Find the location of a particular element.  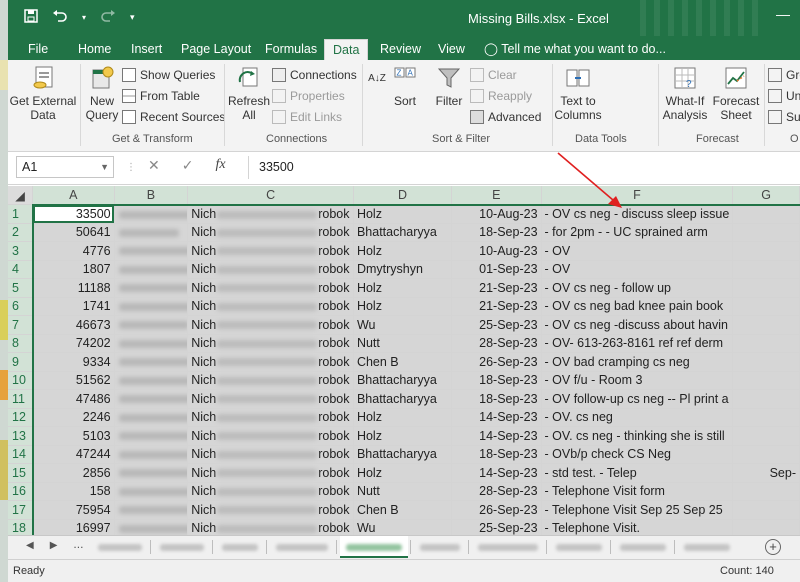

cell-a: 50641 is located at coordinates (73, 232).